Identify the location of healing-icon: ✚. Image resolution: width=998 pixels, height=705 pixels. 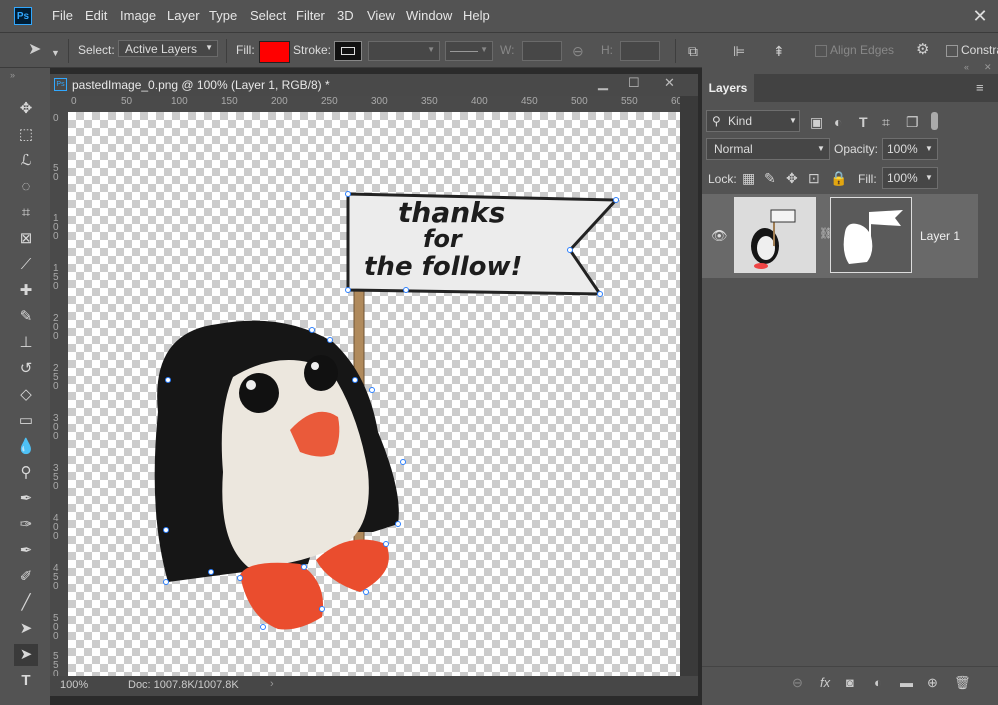
(26, 291).